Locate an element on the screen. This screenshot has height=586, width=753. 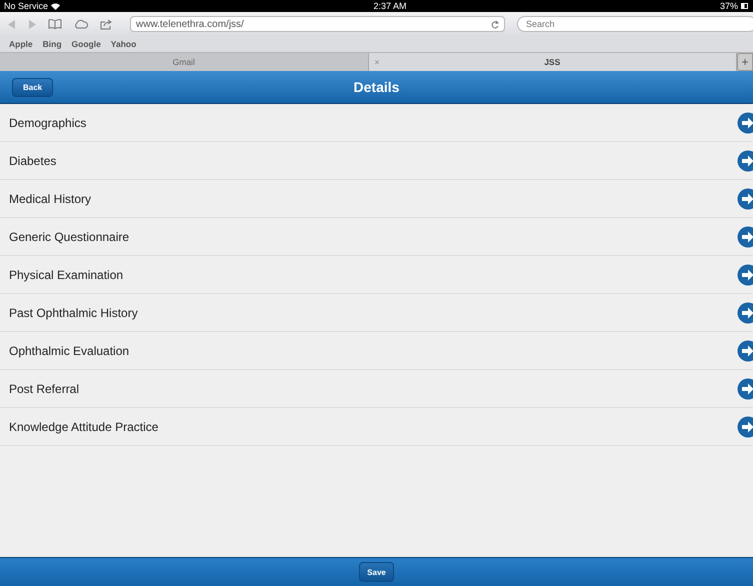
book-icon is located at coordinates (55, 24).